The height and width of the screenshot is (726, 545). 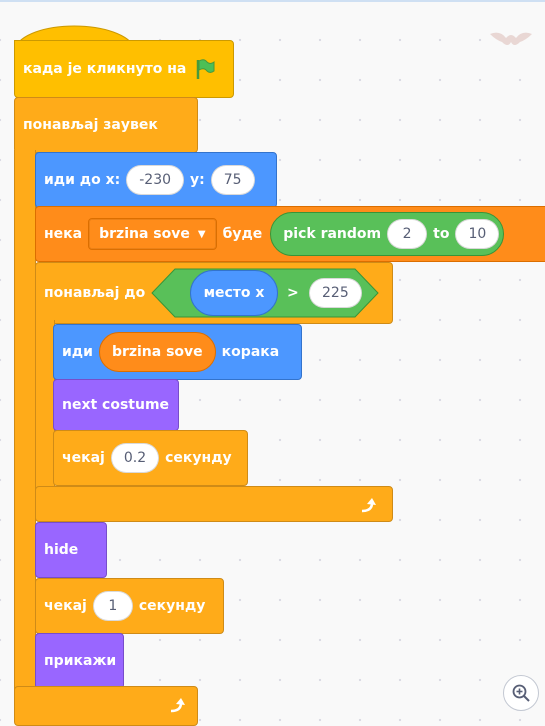 I want to click on set-prefix: нека, so click(x=63, y=234).